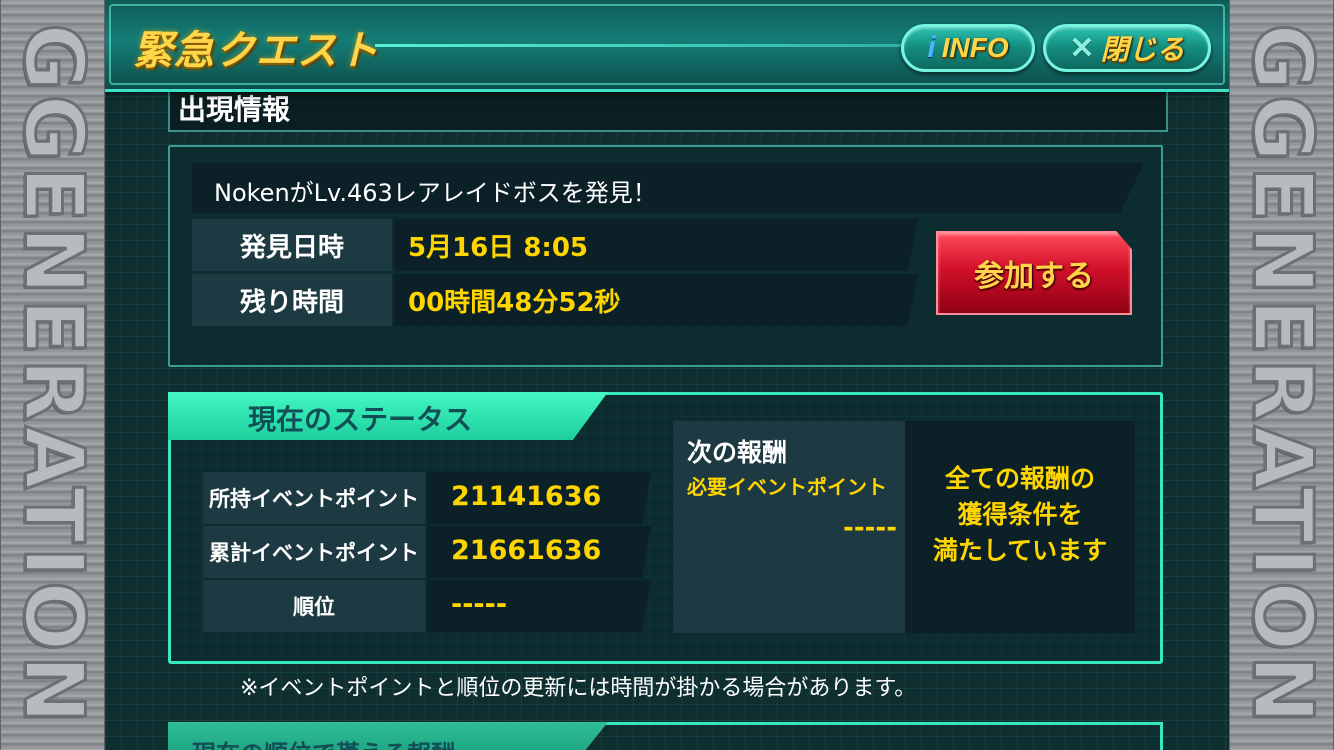 The width and height of the screenshot is (1334, 750). I want to click on page-title: 緊急クエスト, so click(256, 50).